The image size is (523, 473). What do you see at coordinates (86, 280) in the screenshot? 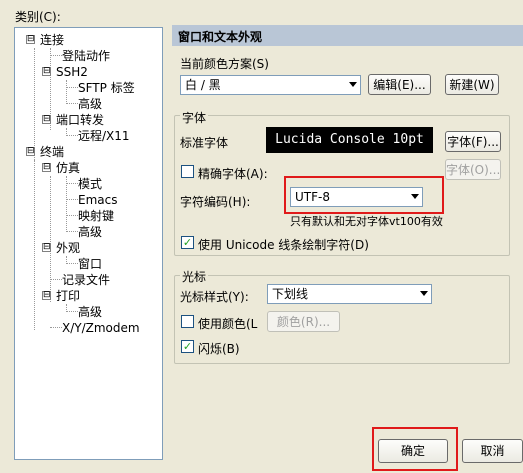
I see `tree-item-log-file: 记录文件` at bounding box center [86, 280].